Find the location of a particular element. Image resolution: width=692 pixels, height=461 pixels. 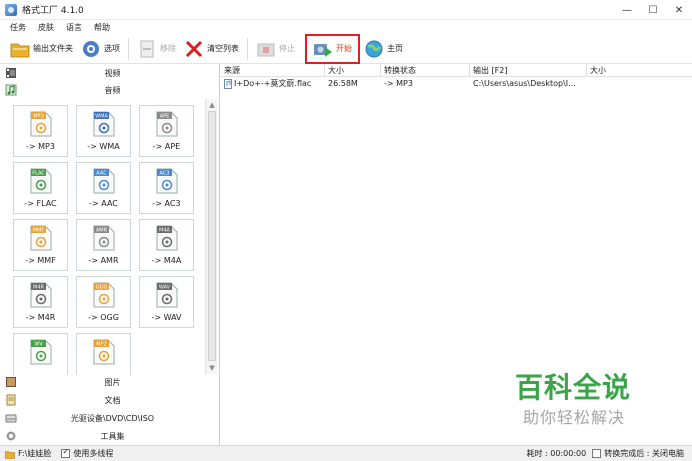

source-filename: I+Do+-+莫文蔚.flac is located at coordinates (273, 83).